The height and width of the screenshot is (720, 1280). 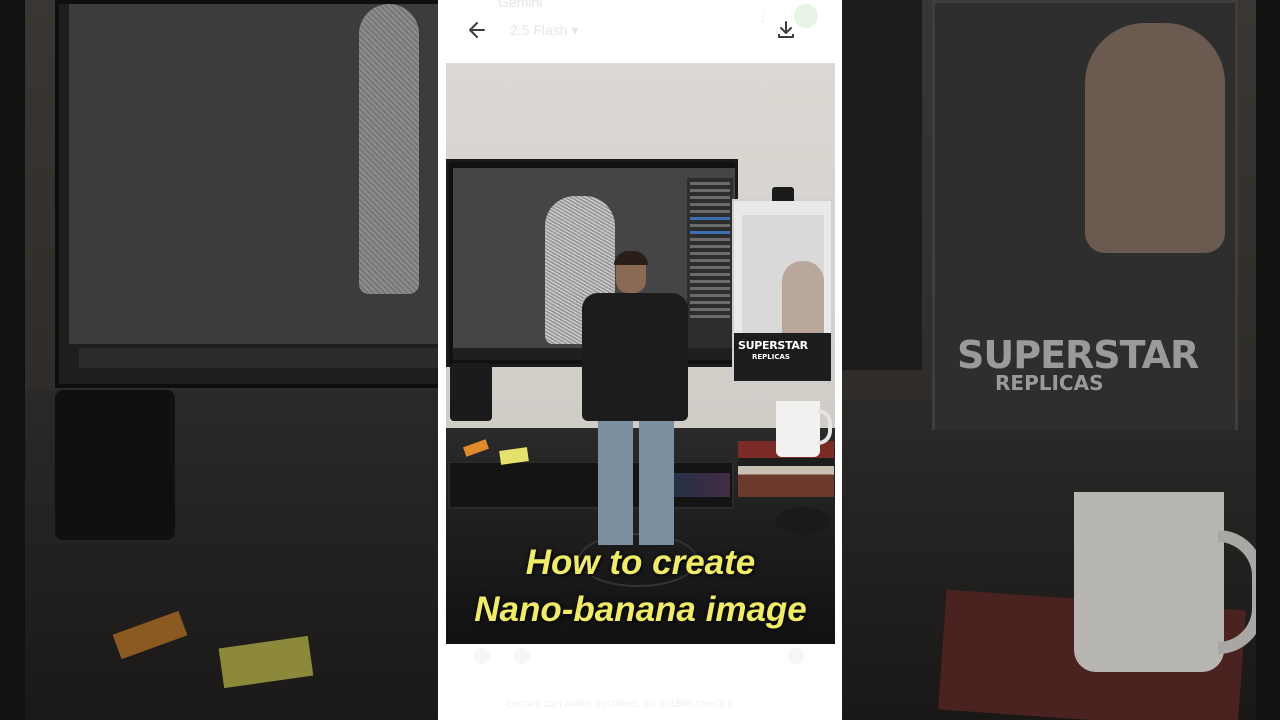 What do you see at coordinates (389, 149) in the screenshot?
I see `background-wireframe-figure` at bounding box center [389, 149].